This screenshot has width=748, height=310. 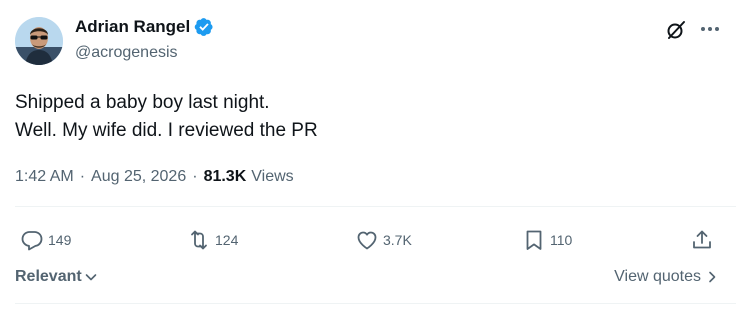 I want to click on like-button: 3.7K, so click(x=383, y=240).